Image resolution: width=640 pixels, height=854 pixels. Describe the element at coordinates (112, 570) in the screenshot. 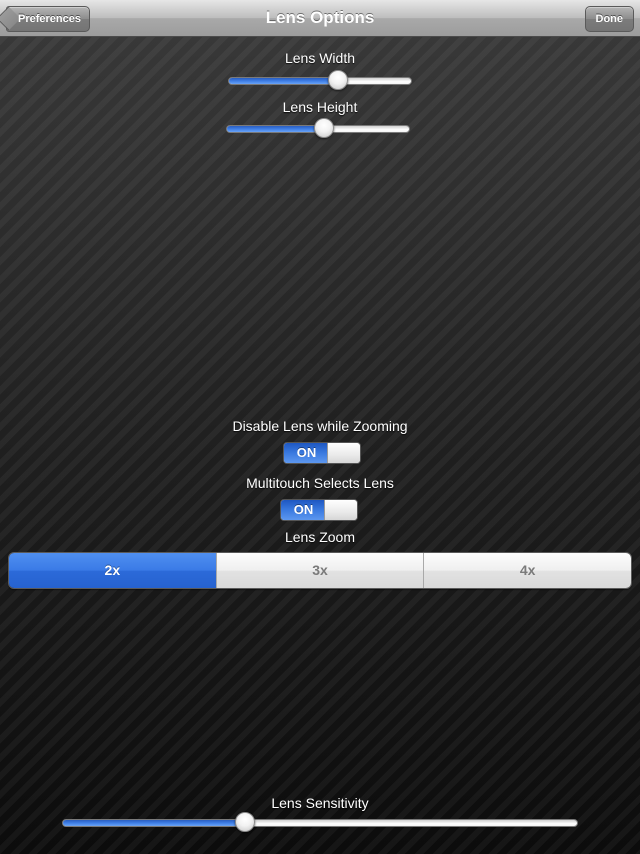

I see `lens-zoom-option-2x: 2x` at that location.